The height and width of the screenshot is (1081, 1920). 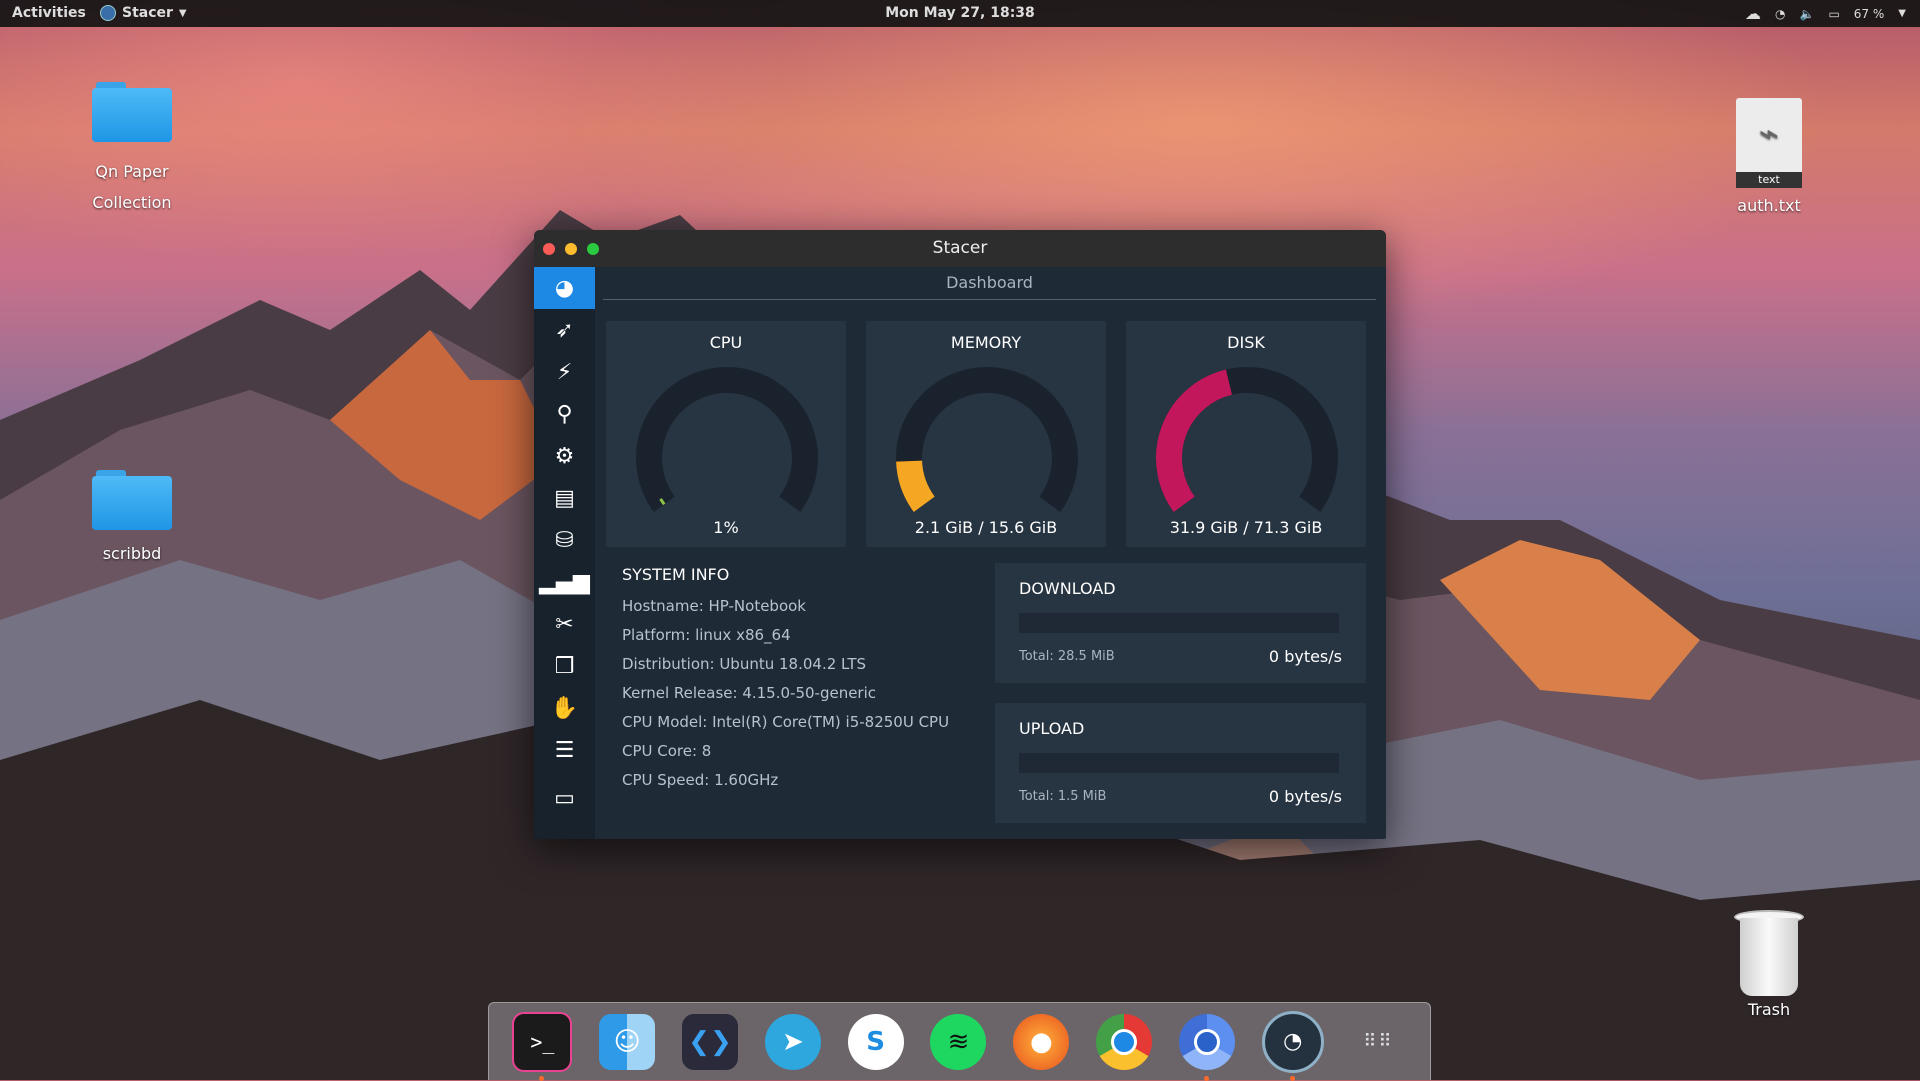 I want to click on sidebar-item-resources: ▂▄▆, so click(x=564, y=582).